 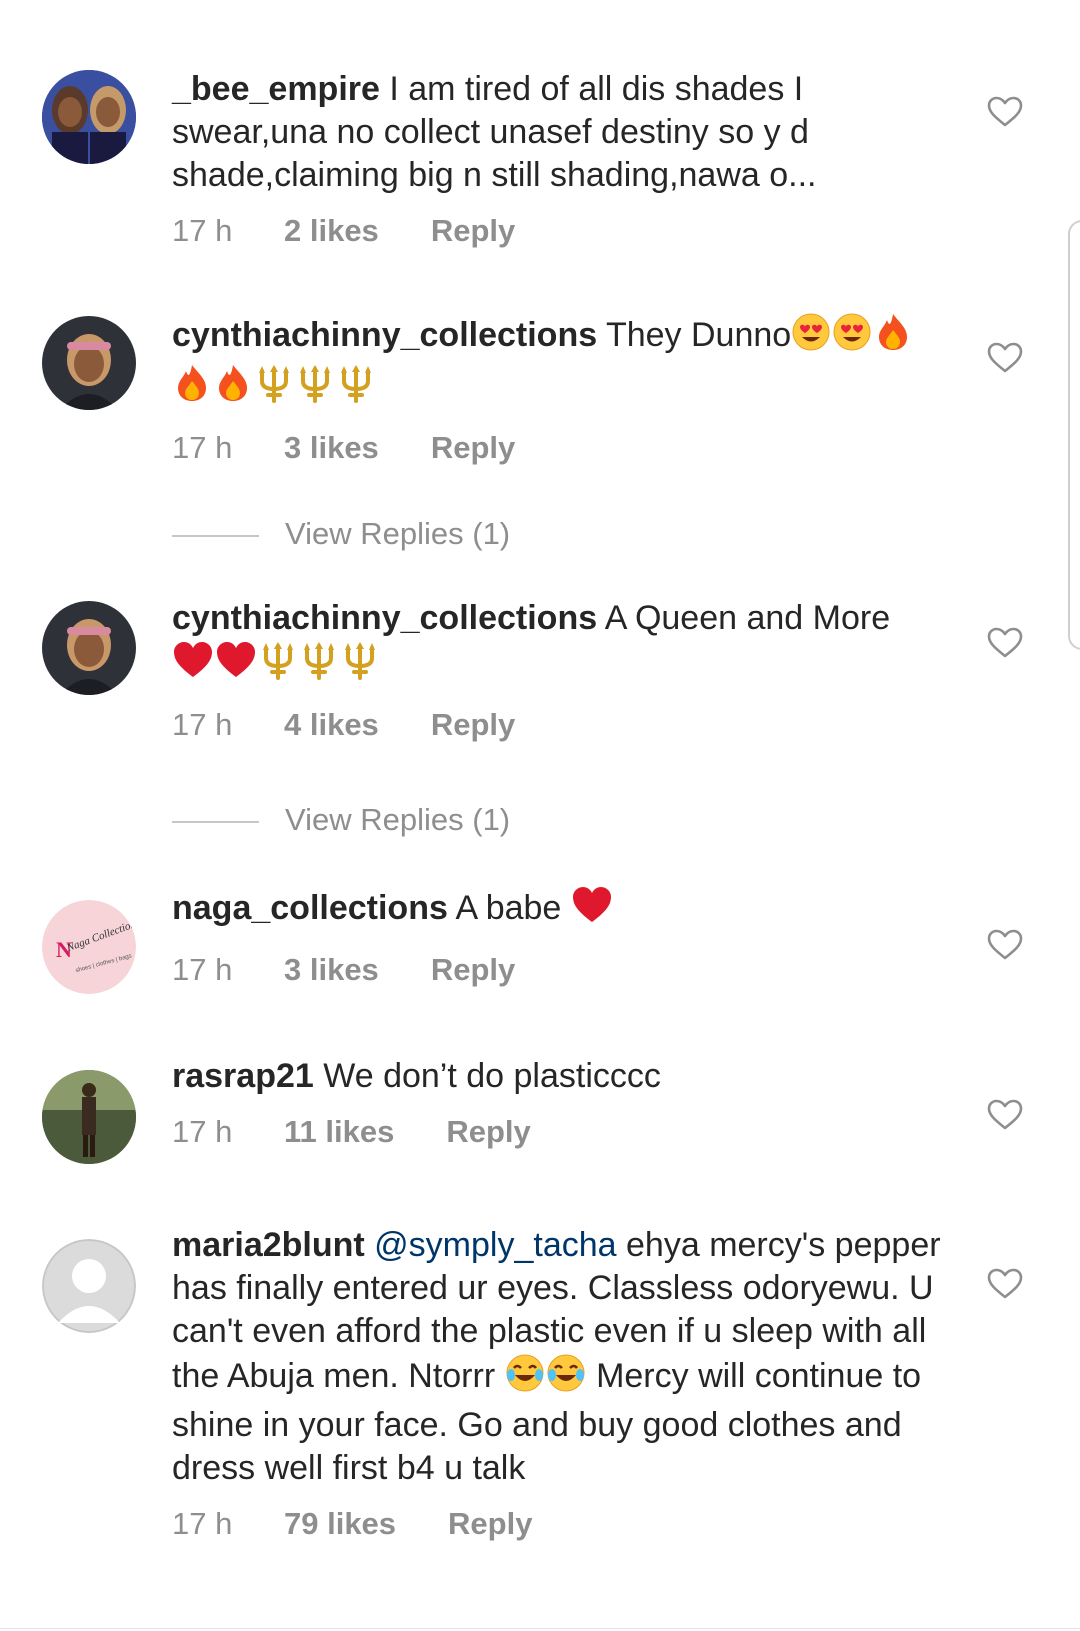 I want to click on comment-likes: 2 likes, so click(x=331, y=231).